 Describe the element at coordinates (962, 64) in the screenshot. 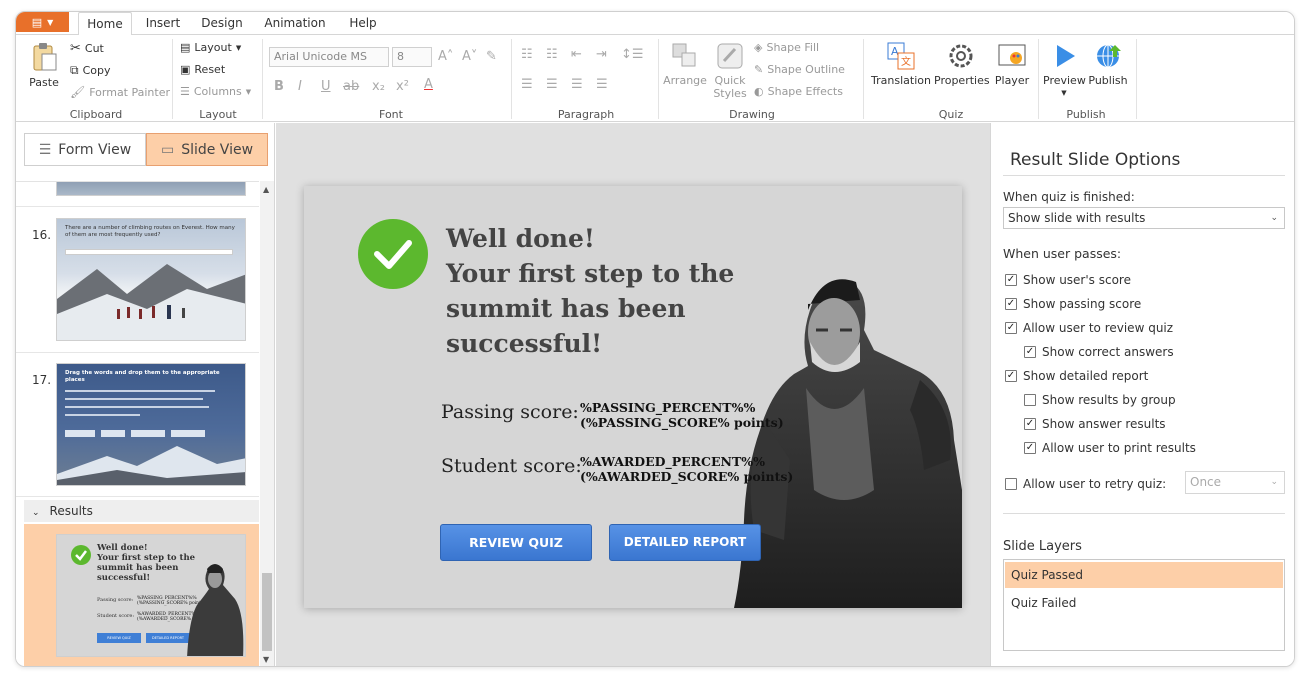

I see `properties-button: Properties` at that location.